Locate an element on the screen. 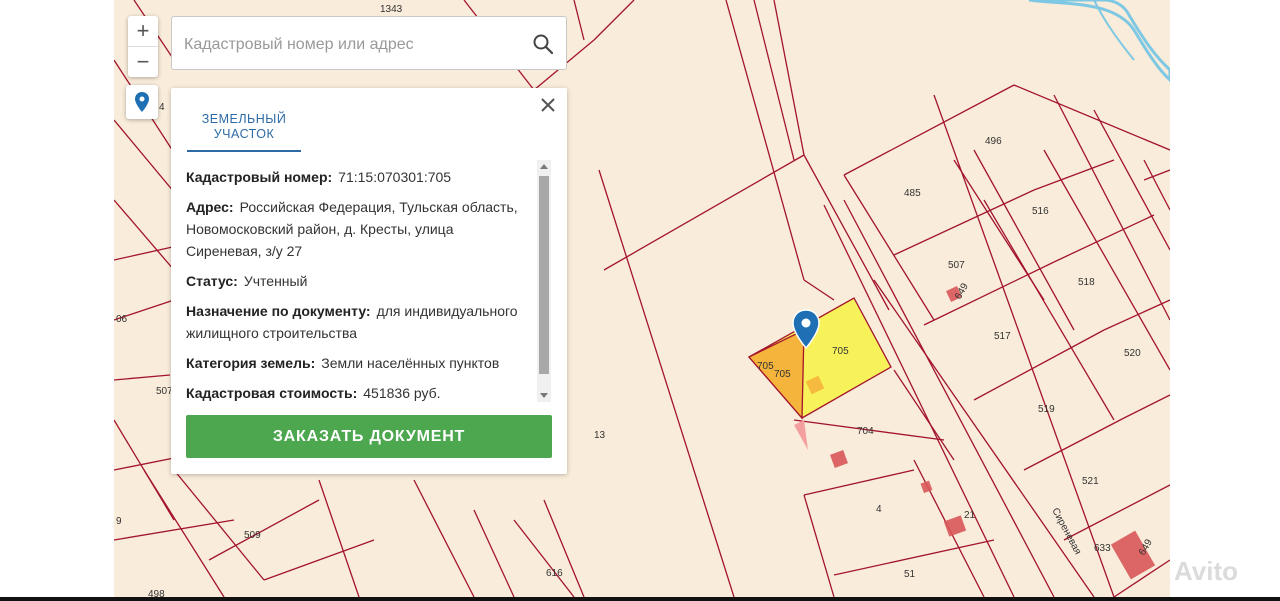  search-icon is located at coordinates (543, 44).